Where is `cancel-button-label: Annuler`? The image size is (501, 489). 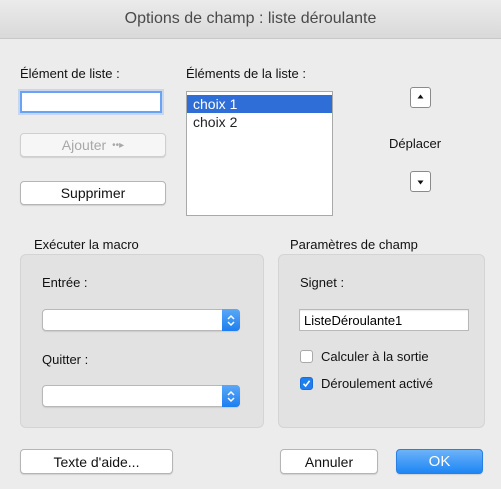 cancel-button-label: Annuler is located at coordinates (329, 461).